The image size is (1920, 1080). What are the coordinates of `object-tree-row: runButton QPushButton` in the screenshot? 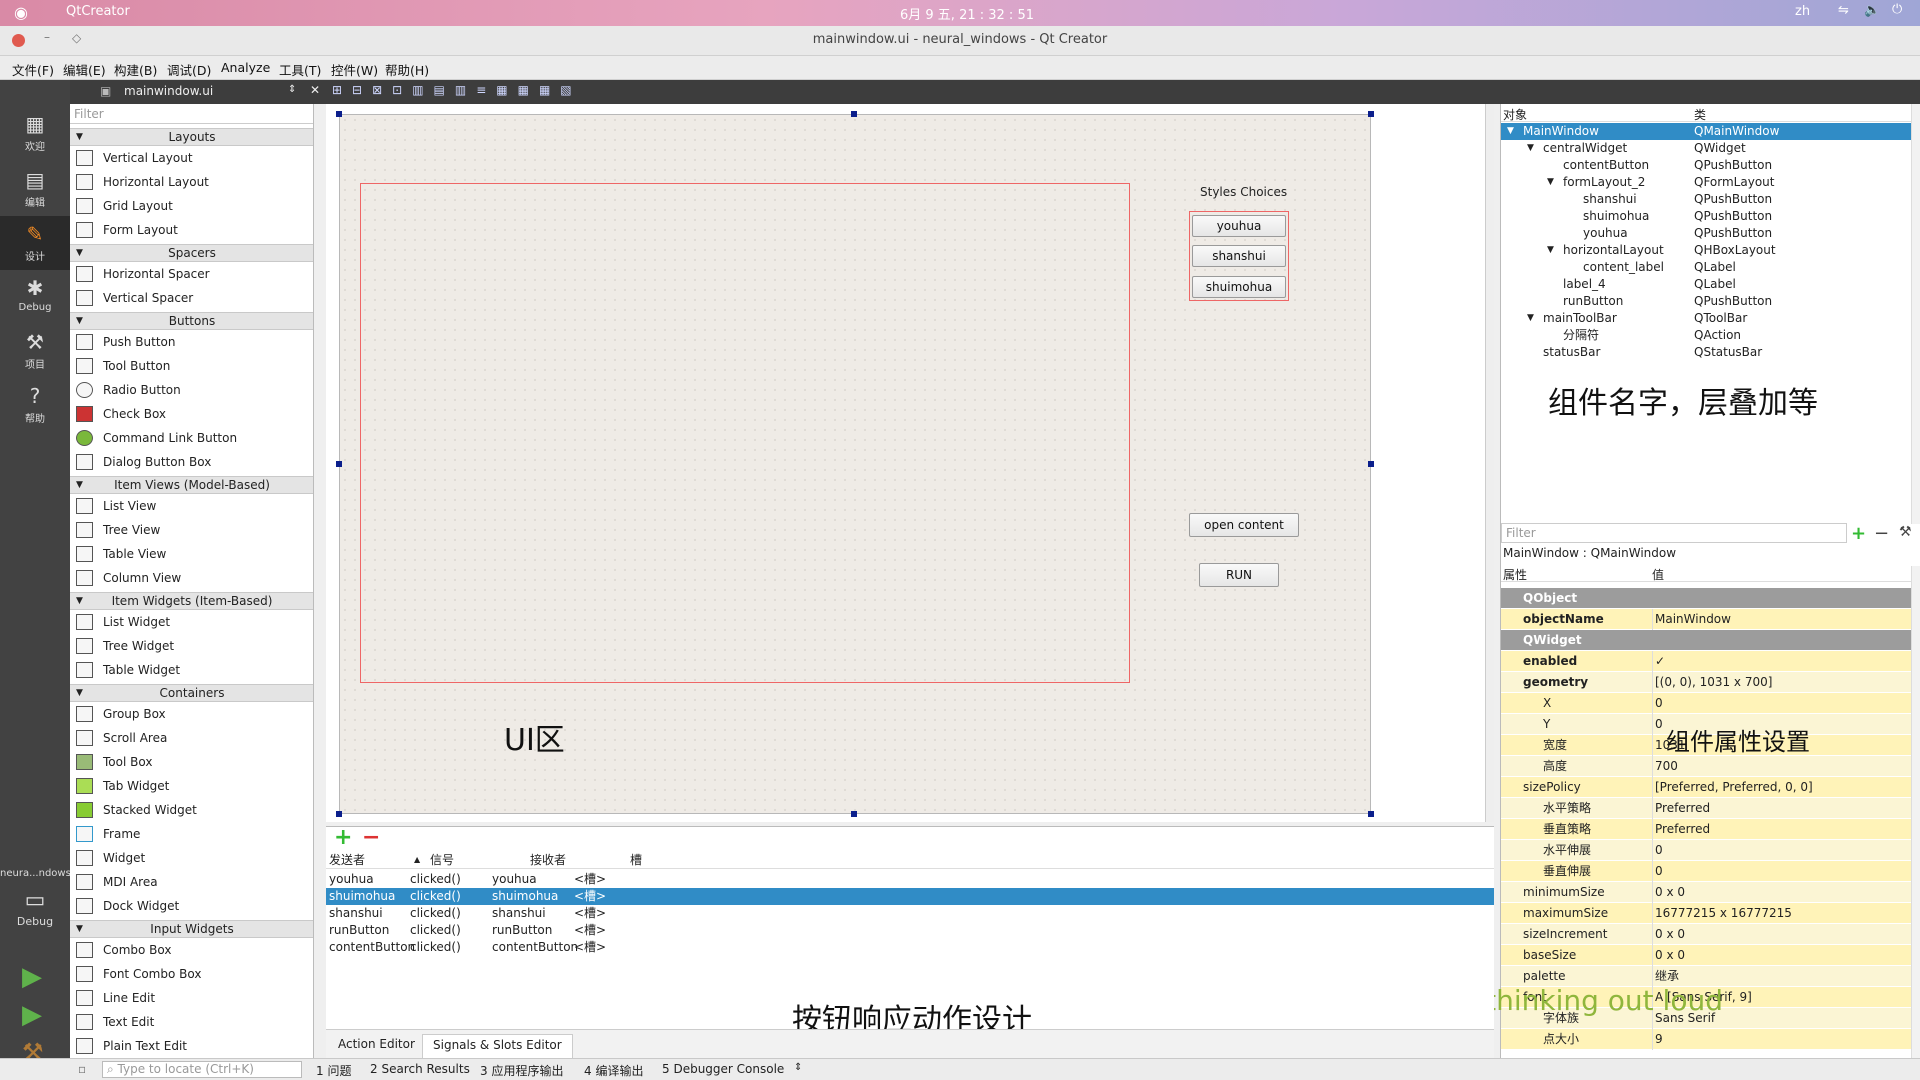 It's located at (1706, 301).